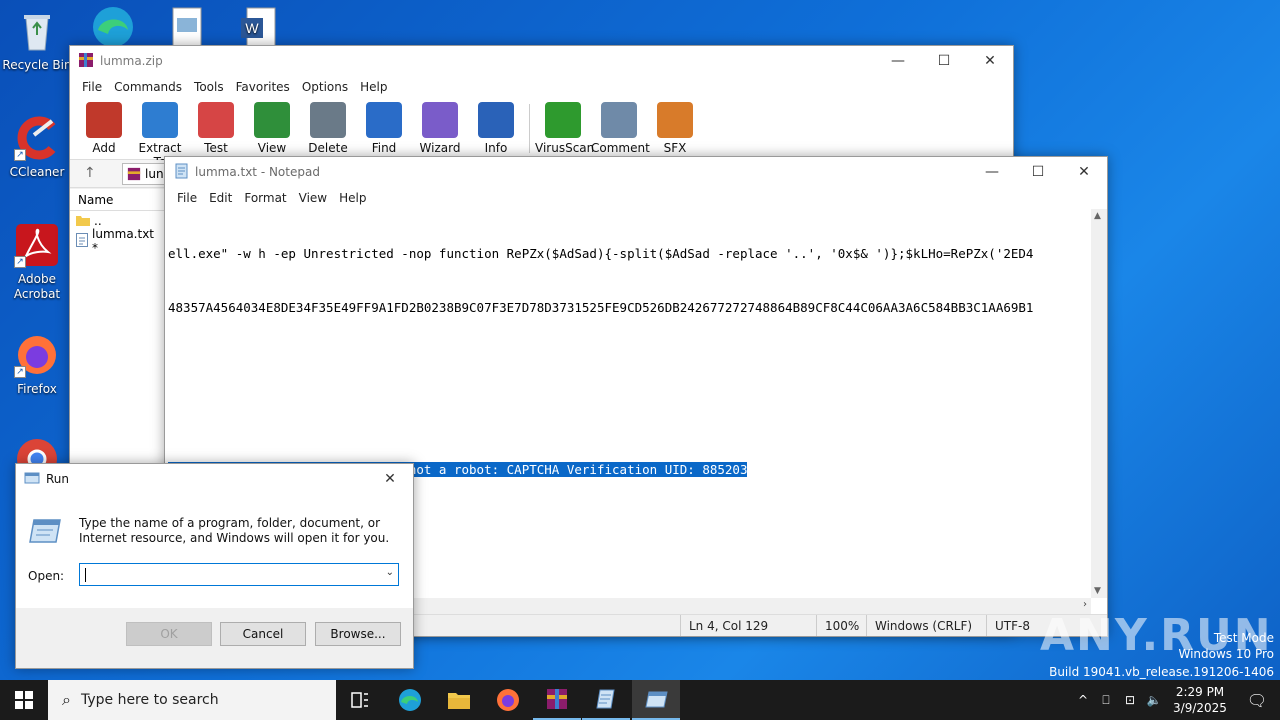  I want to click on search-placeholder: Type here to search, so click(149, 700).